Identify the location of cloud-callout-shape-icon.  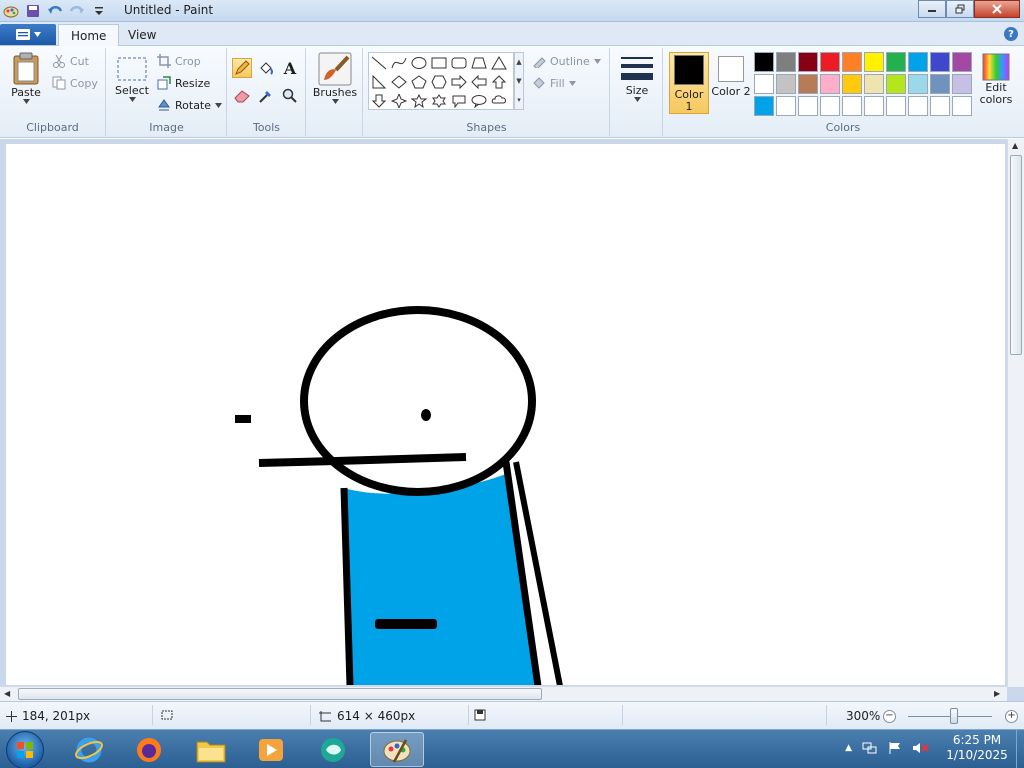
(499, 100).